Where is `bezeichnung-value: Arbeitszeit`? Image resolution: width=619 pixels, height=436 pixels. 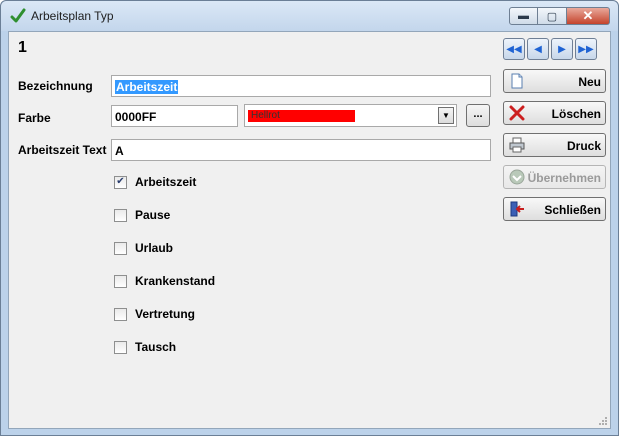 bezeichnung-value: Arbeitszeit is located at coordinates (147, 87).